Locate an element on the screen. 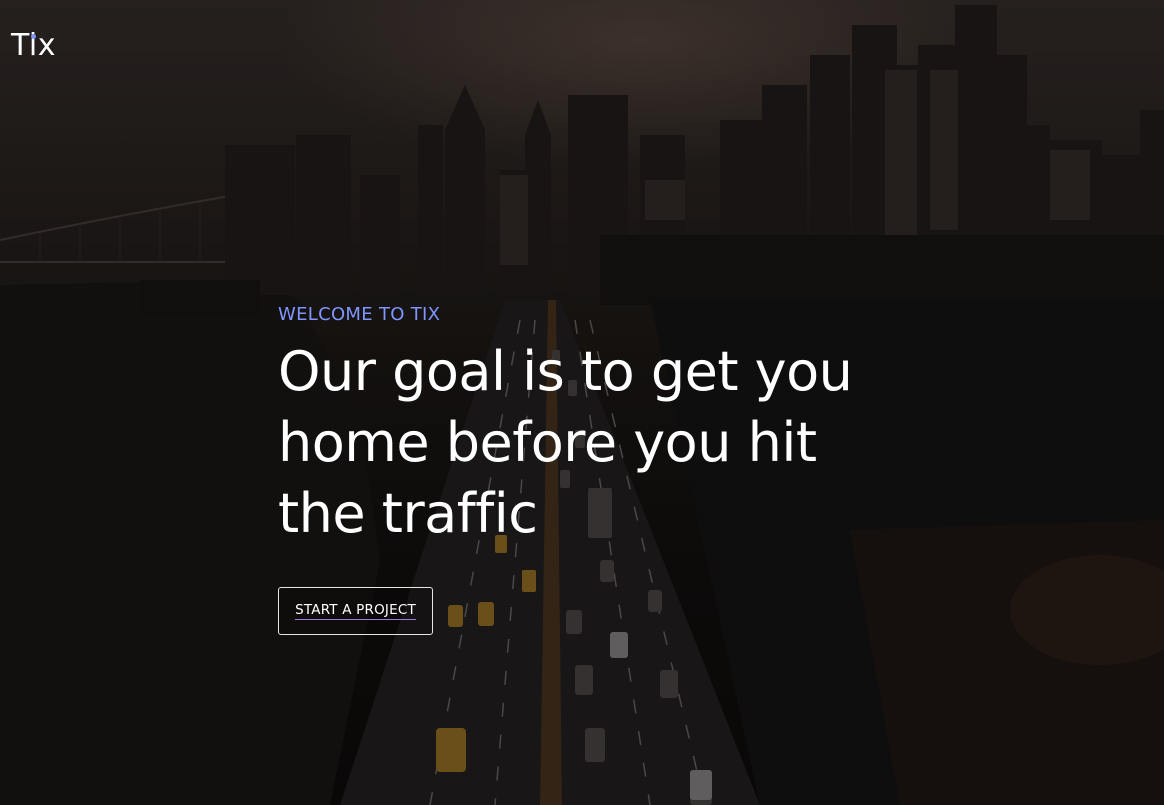  start-project-label: START A PROJECT is located at coordinates (355, 611).